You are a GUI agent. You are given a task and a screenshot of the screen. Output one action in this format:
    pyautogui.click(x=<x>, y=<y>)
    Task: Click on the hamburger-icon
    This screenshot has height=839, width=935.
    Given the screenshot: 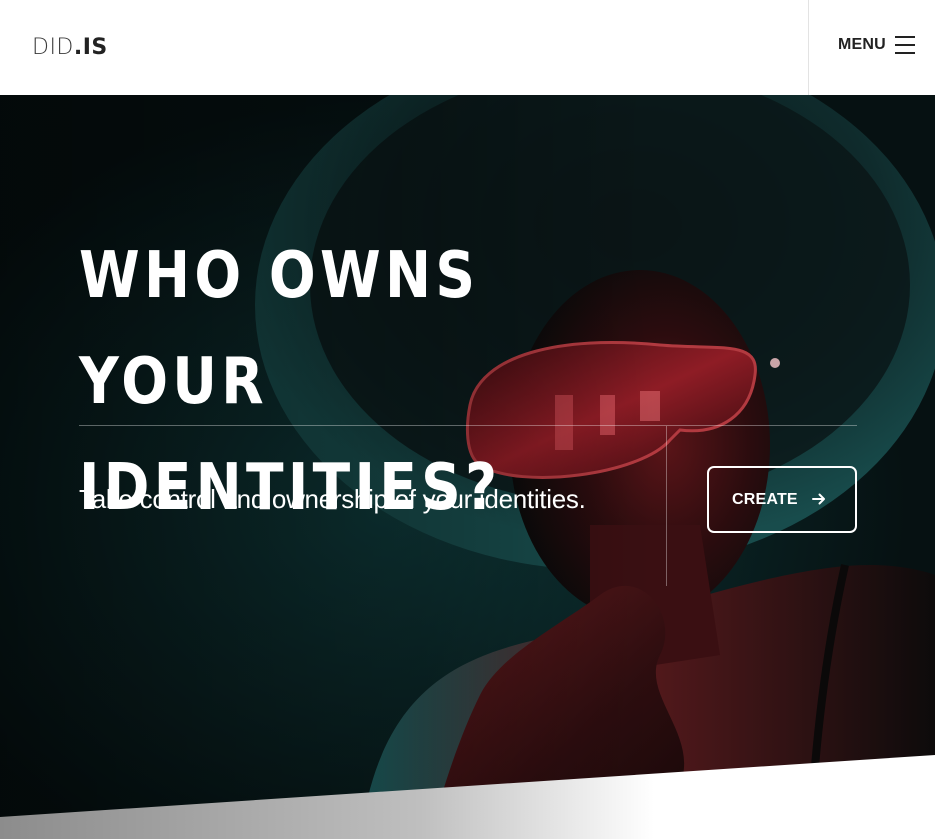 What is the action you would take?
    pyautogui.click(x=905, y=45)
    